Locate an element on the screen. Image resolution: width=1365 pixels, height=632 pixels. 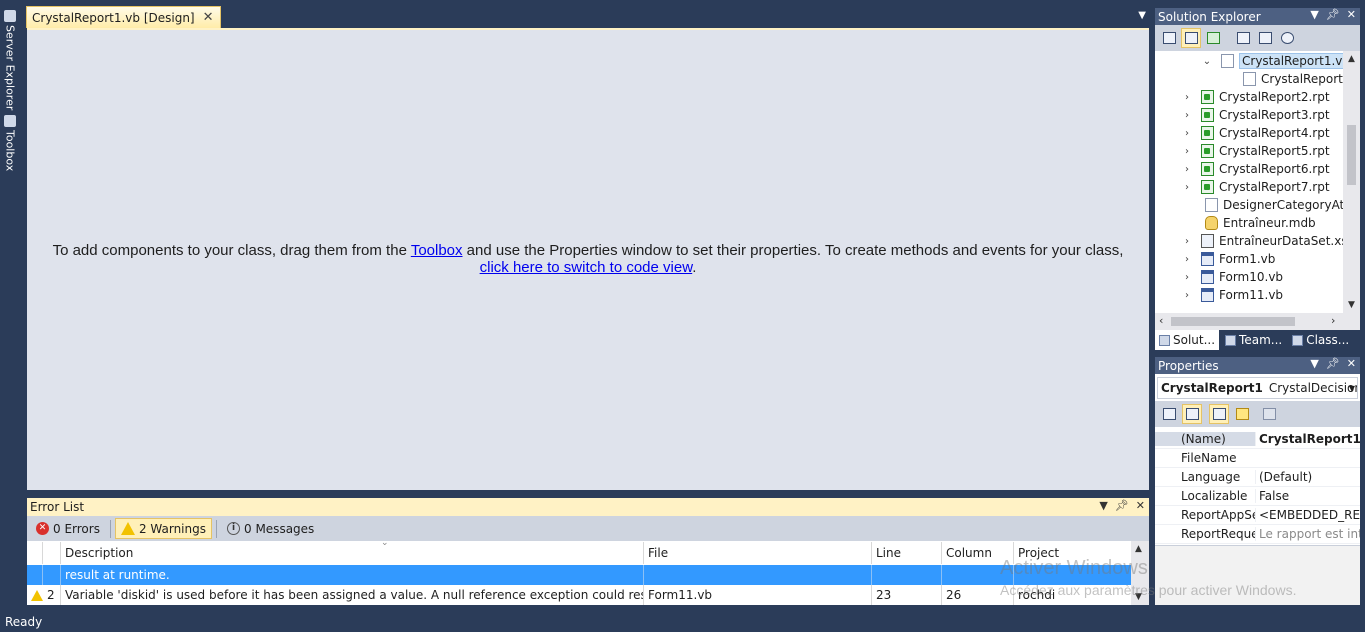
tree-item-form11: › Form11.vb is located at coordinates (1231, 295).